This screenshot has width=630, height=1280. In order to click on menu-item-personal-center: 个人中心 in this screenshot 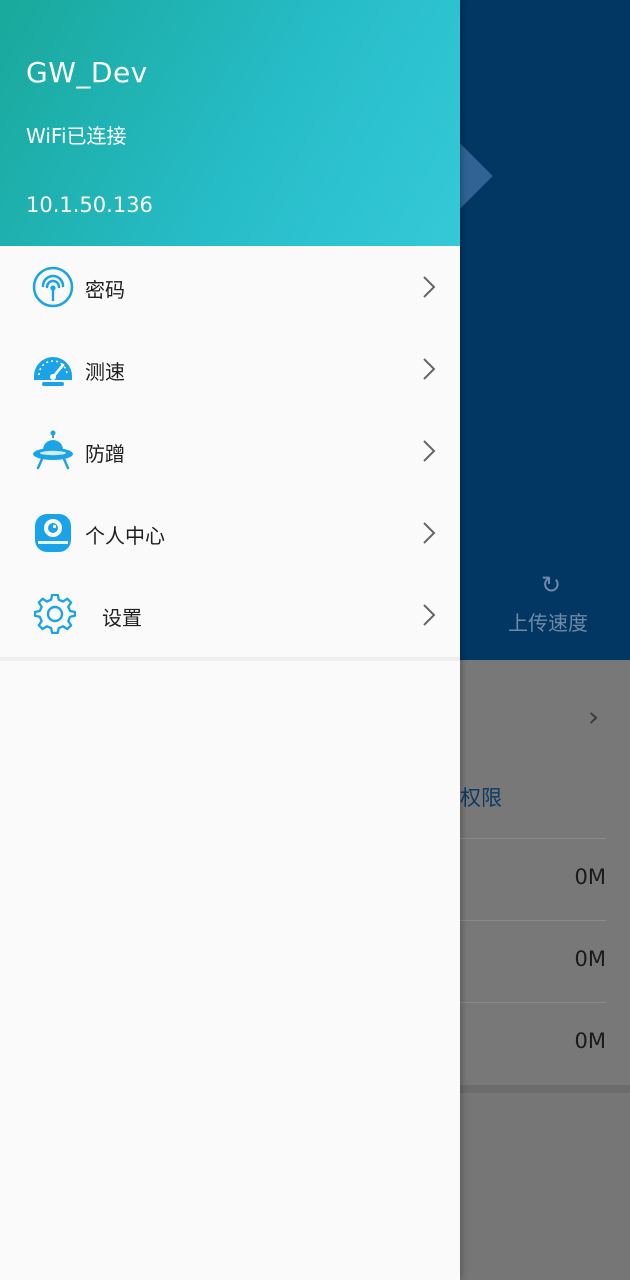, I will do `click(230, 533)`.